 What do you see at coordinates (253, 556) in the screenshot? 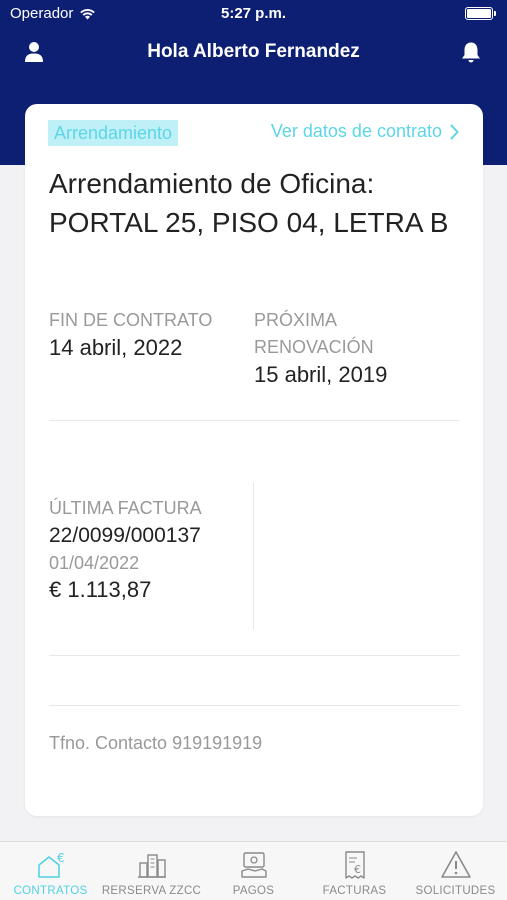
I see `vertical-divider` at bounding box center [253, 556].